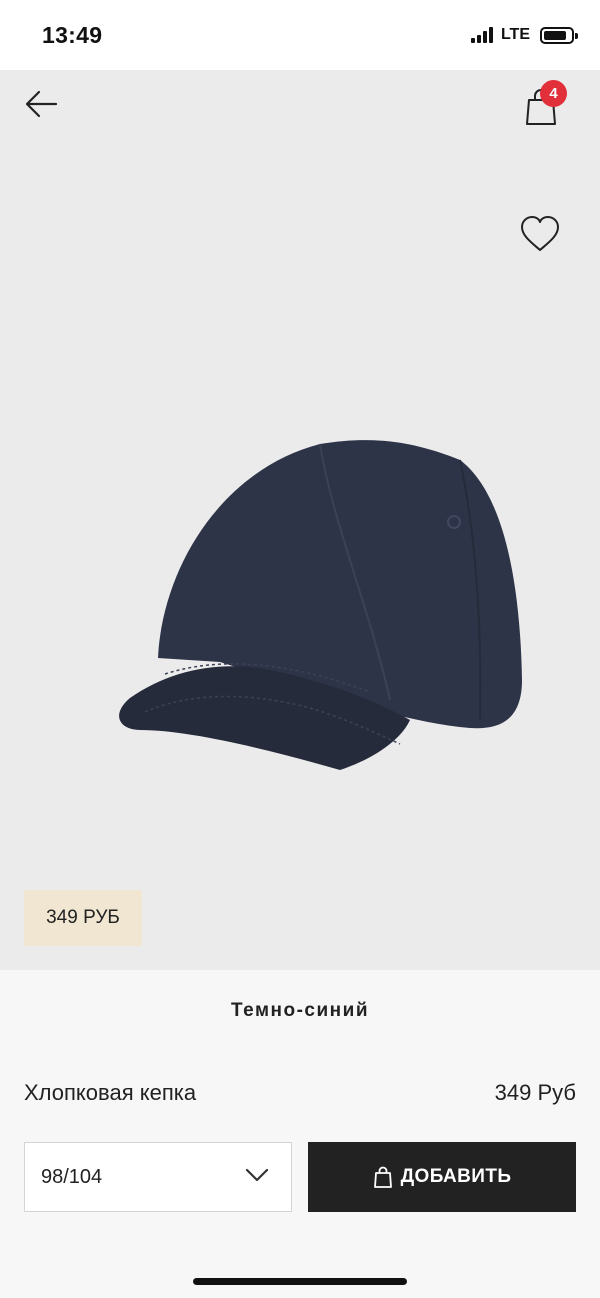  I want to click on size-value: 98/104, so click(72, 1176).